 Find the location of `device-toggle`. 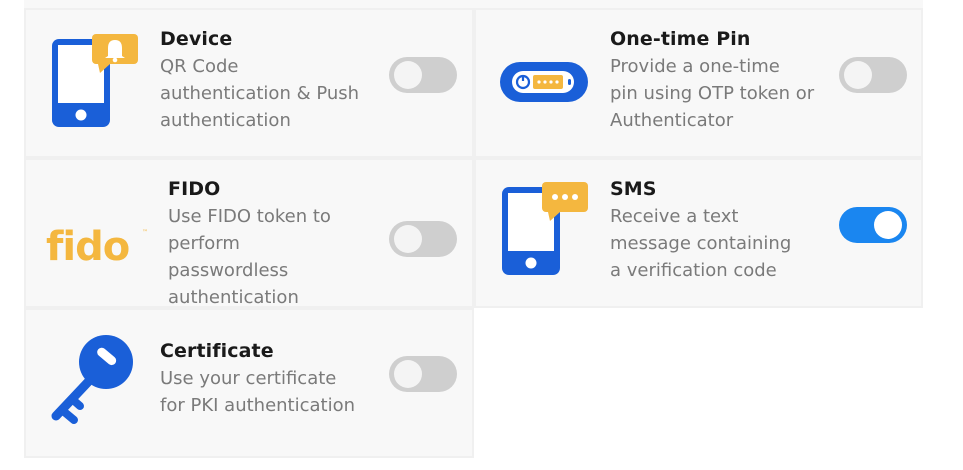

device-toggle is located at coordinates (423, 75).